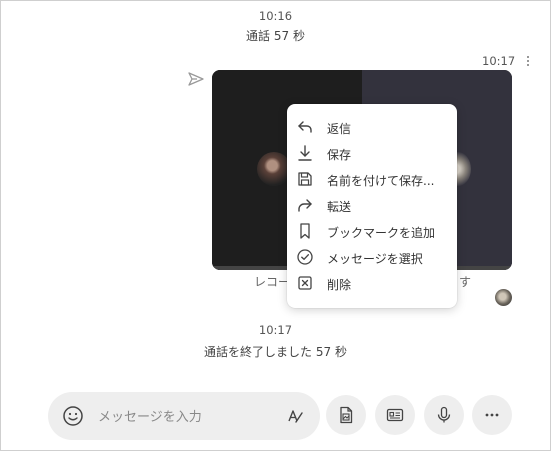 The width and height of the screenshot is (551, 451). What do you see at coordinates (305, 283) in the screenshot?
I see `delete-icon` at bounding box center [305, 283].